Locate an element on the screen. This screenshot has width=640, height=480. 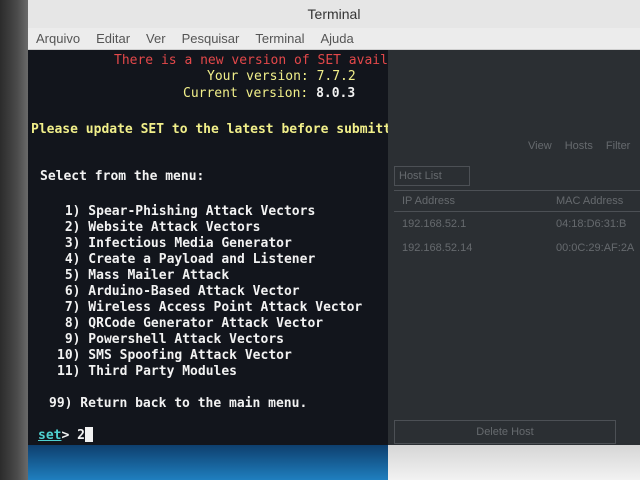
menu-option-2: 2) Website Attack Vectors is located at coordinates (159, 227).